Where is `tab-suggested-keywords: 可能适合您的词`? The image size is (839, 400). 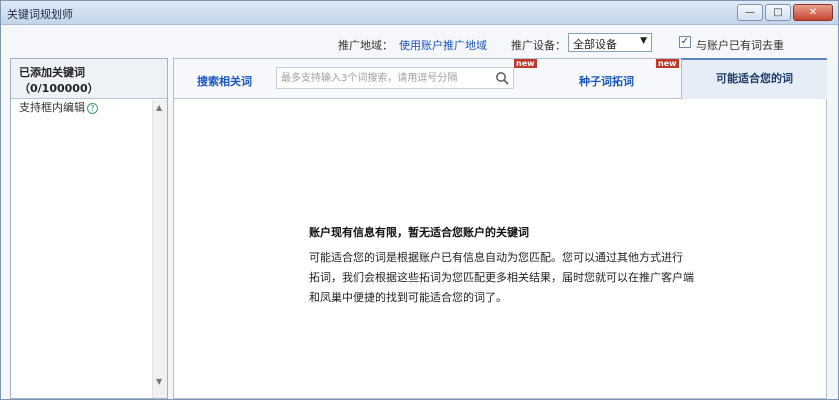 tab-suggested-keywords: 可能适合您的词 is located at coordinates (754, 78).